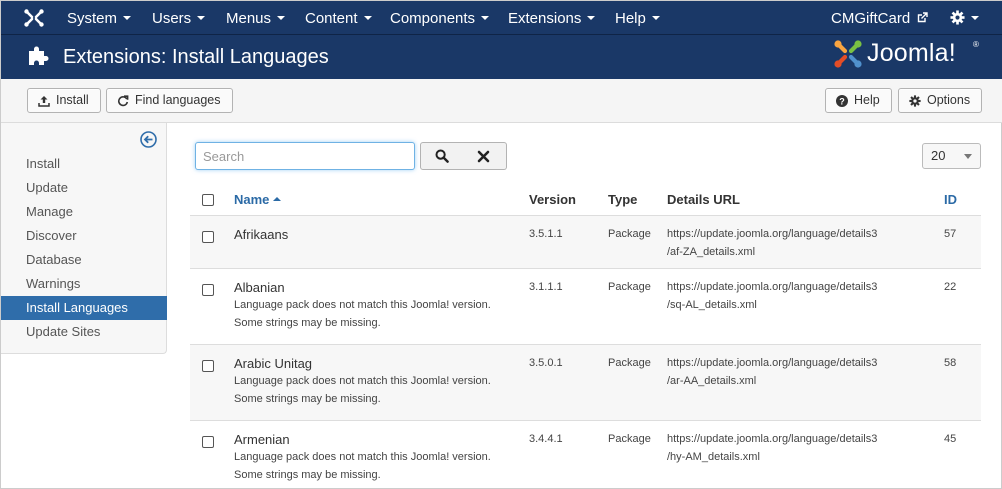 The height and width of the screenshot is (489, 1002). Describe the element at coordinates (546, 234) in the screenshot. I see `version-cell: 3.5.1.1` at that location.